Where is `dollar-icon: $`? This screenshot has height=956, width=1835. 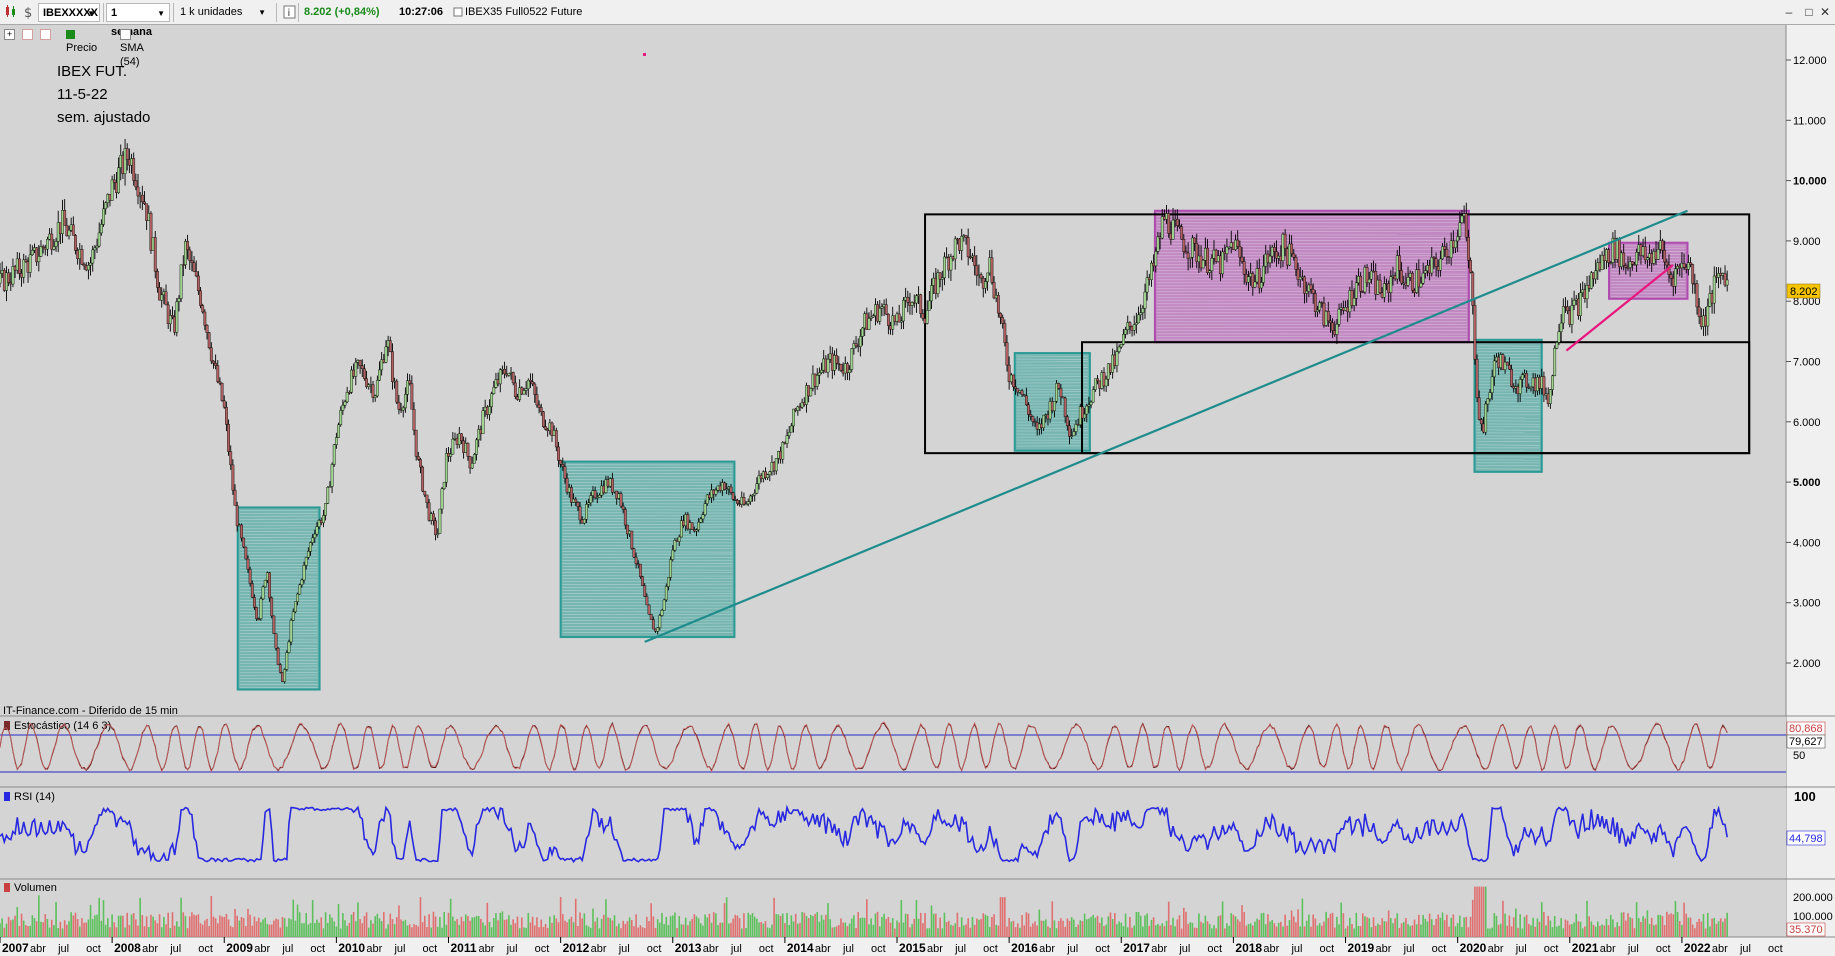 dollar-icon: $ is located at coordinates (29, 12).